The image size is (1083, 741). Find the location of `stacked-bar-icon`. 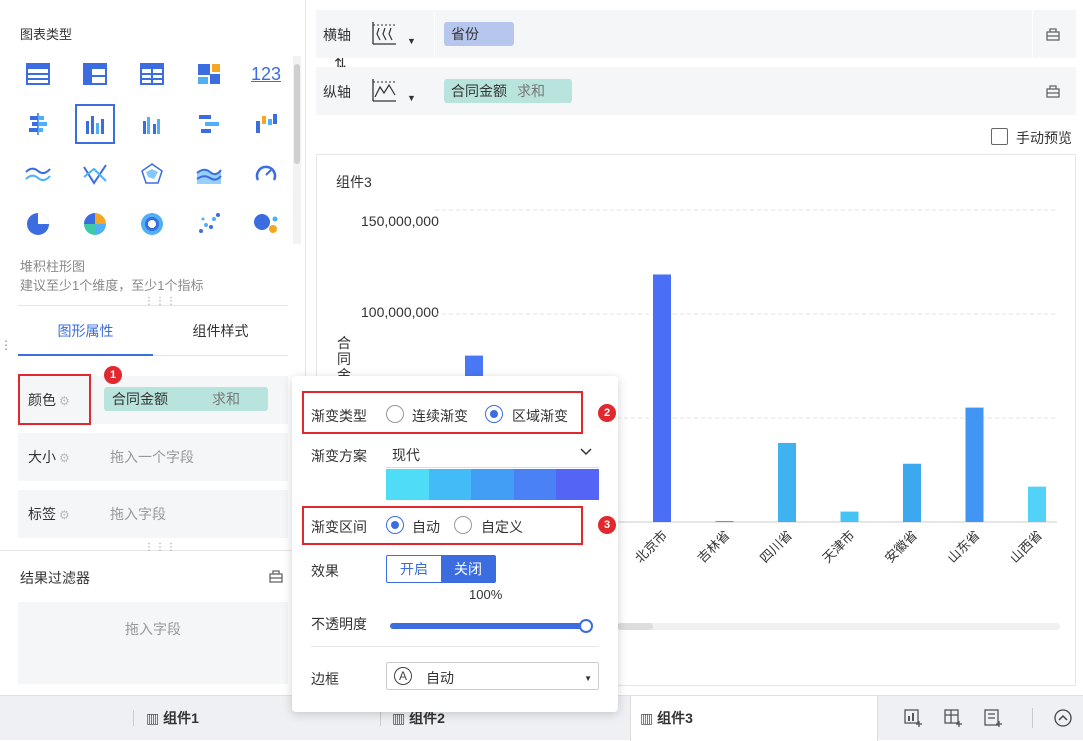

stacked-bar-icon is located at coordinates (38, 124).